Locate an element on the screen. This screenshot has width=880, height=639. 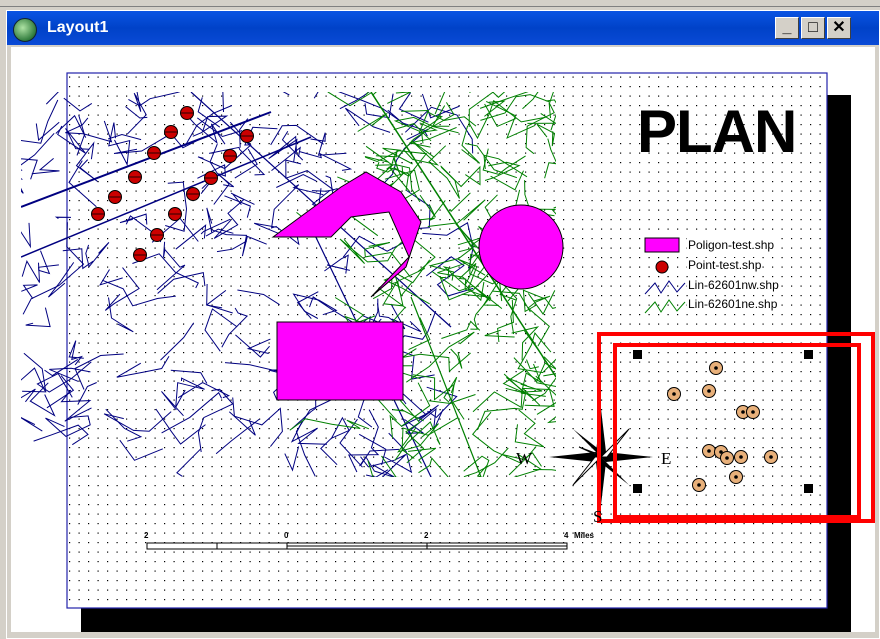
polygon-circle is located at coordinates (521, 247).